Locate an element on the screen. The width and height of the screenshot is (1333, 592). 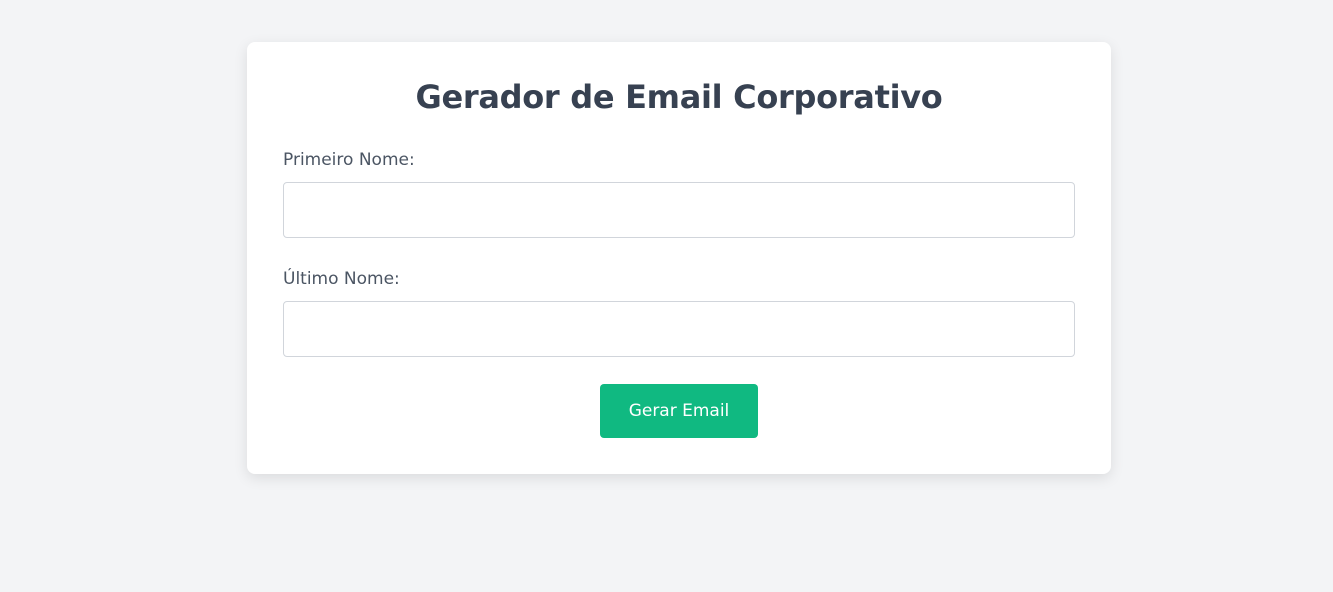
first-name-input is located at coordinates (679, 210).